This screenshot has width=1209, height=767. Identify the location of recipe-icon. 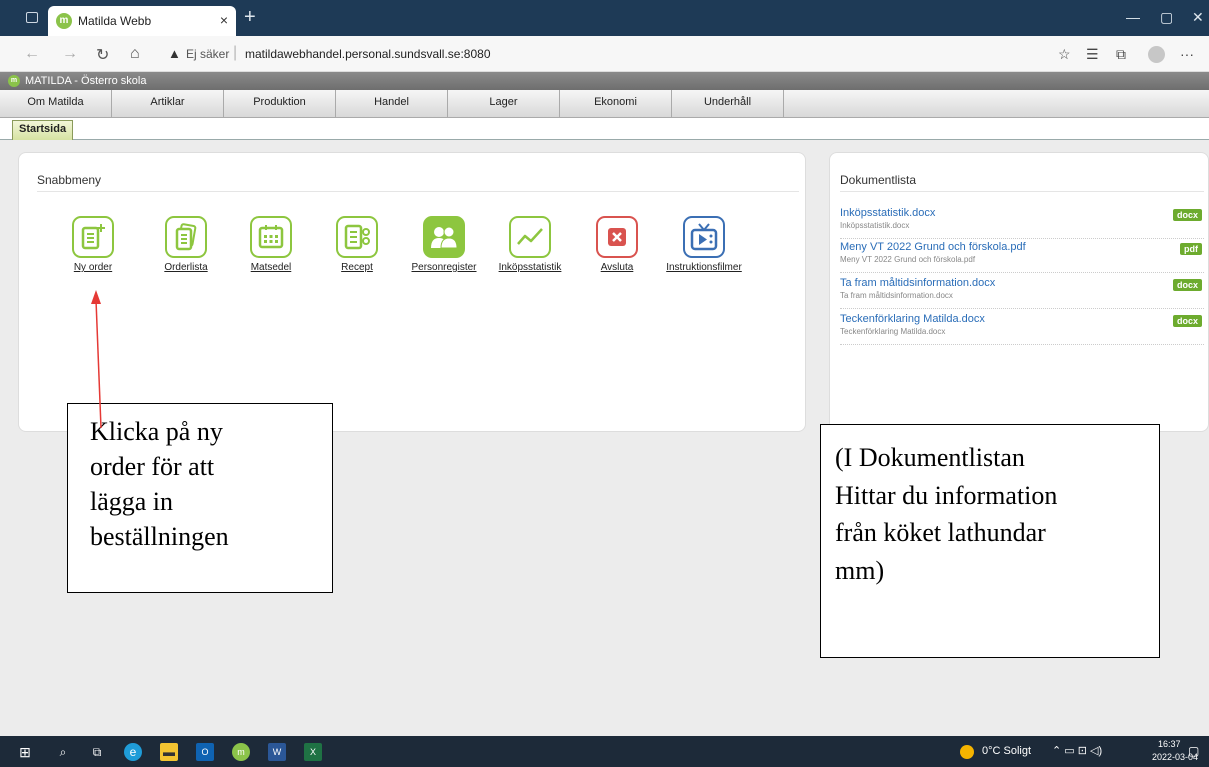
(357, 237).